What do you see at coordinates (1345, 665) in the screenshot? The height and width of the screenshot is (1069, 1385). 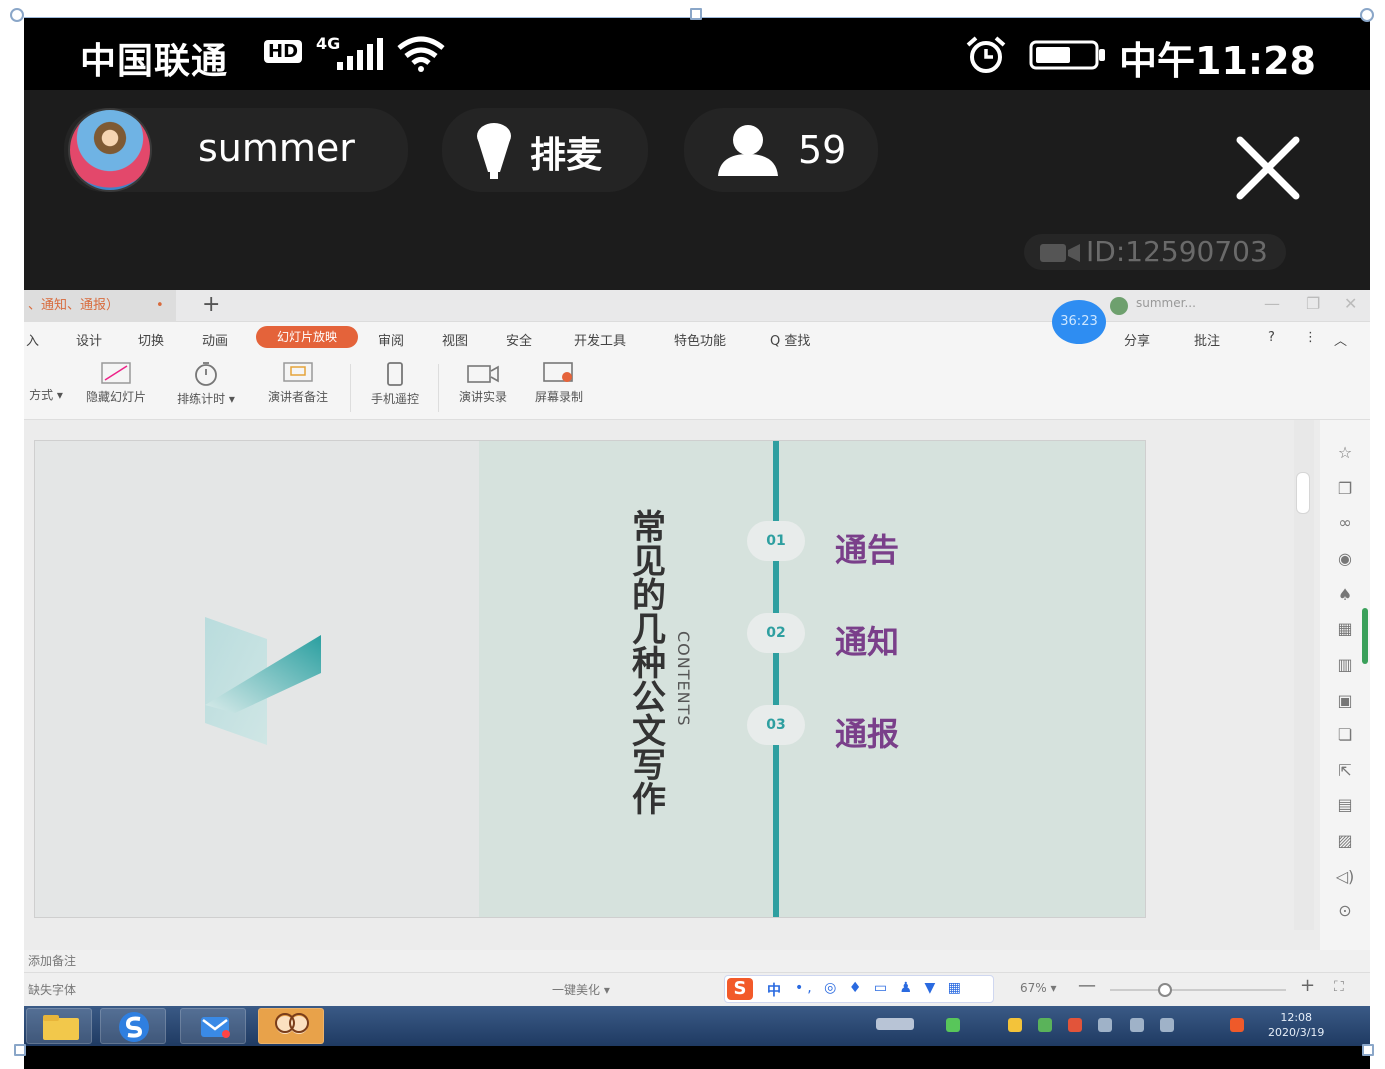 I see `chart-icon: ▥` at bounding box center [1345, 665].